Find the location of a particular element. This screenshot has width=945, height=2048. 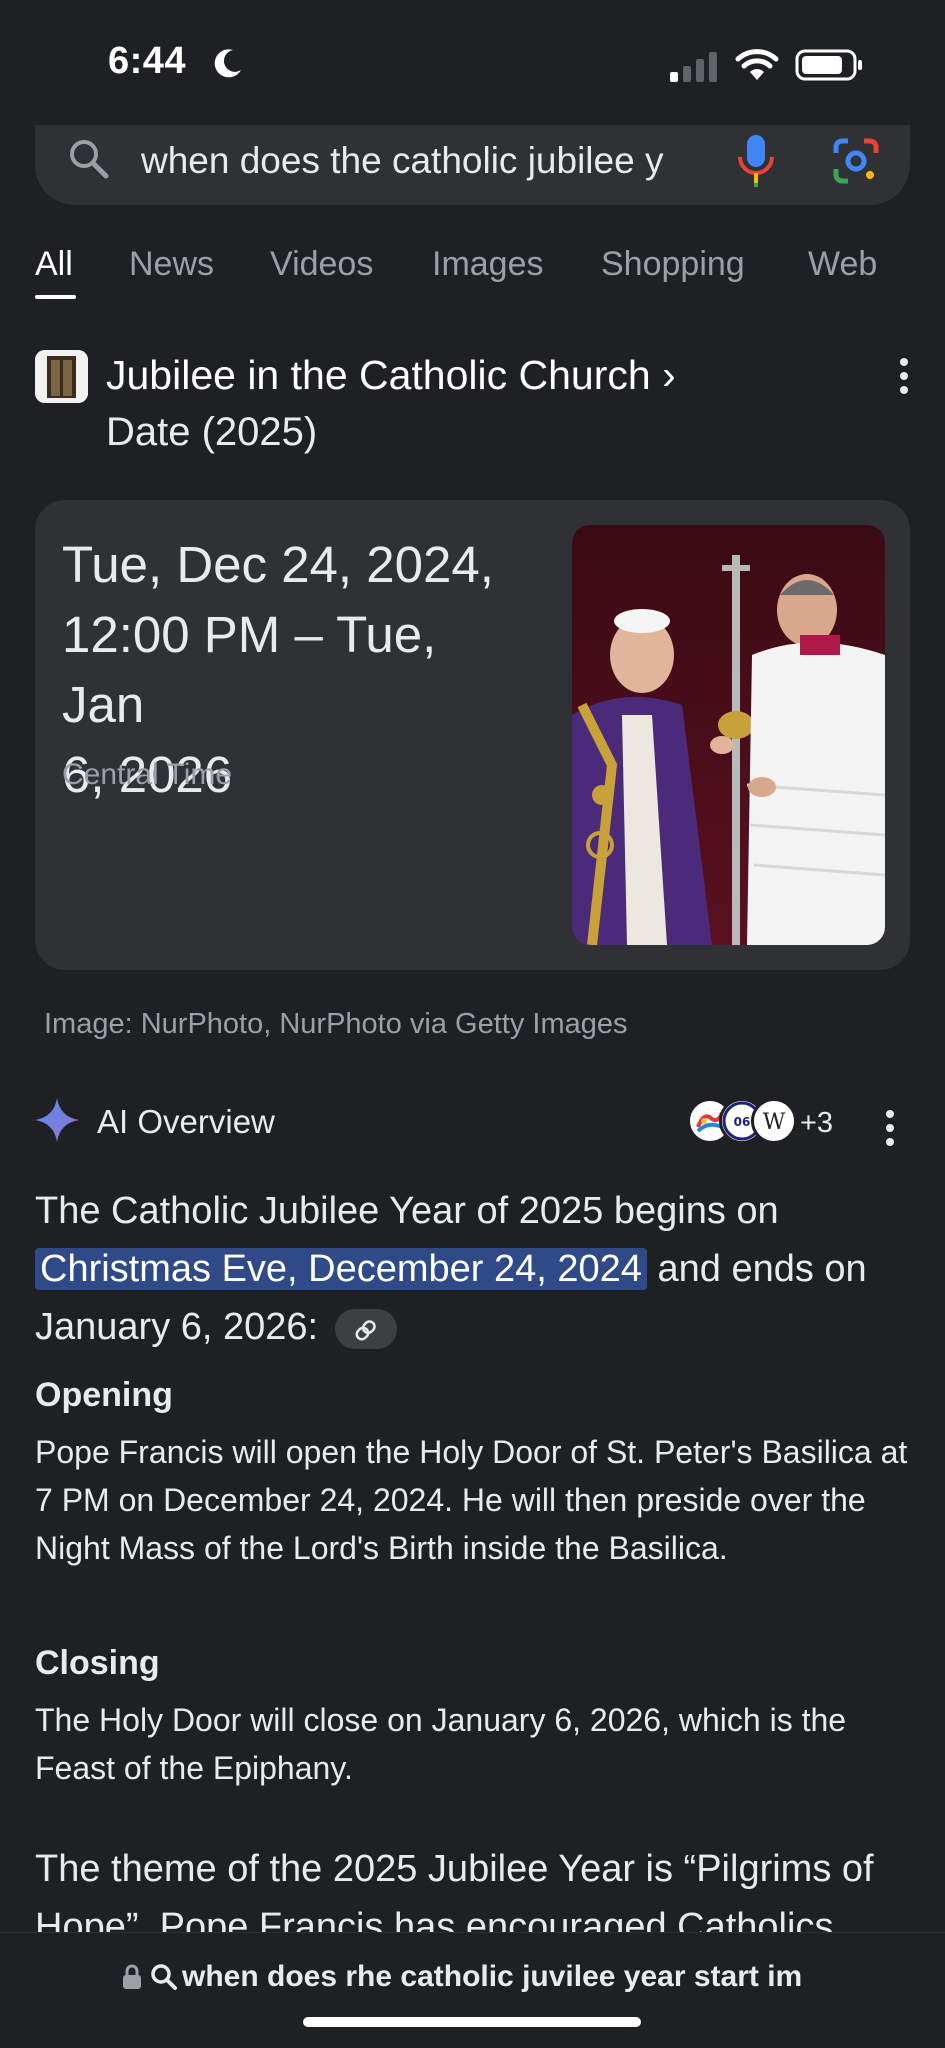

active-tab-indicator is located at coordinates (55, 297).